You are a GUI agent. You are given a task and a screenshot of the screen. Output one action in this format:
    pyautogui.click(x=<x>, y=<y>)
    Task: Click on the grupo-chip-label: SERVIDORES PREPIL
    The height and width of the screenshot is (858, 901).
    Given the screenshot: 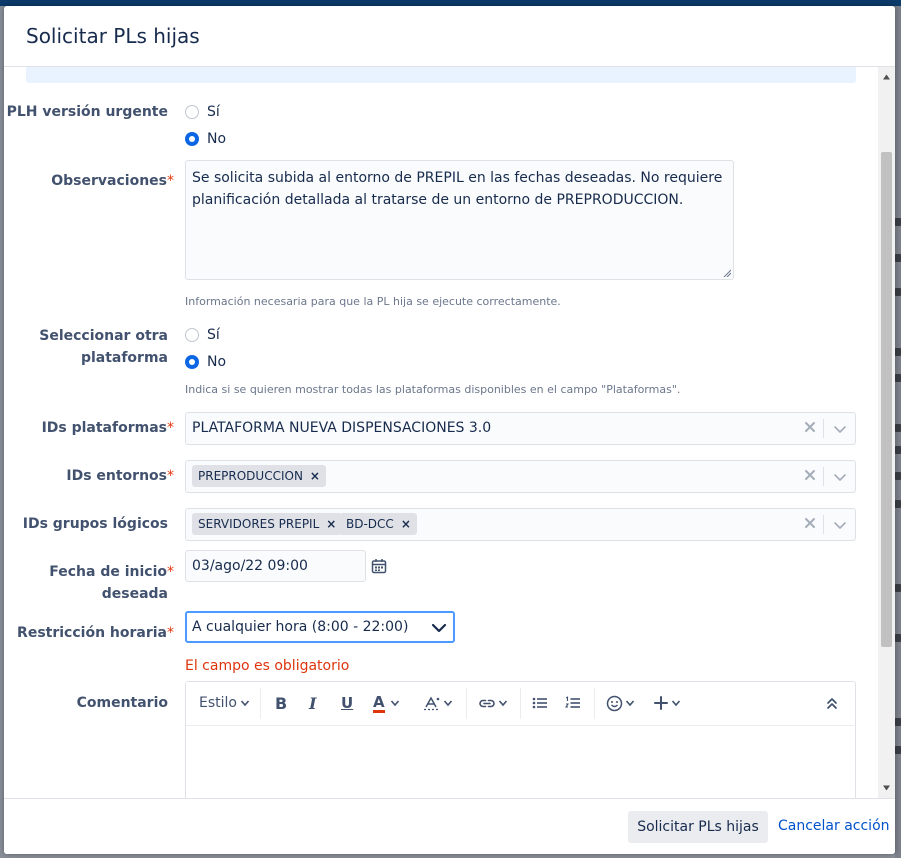 What is the action you would take?
    pyautogui.click(x=259, y=524)
    